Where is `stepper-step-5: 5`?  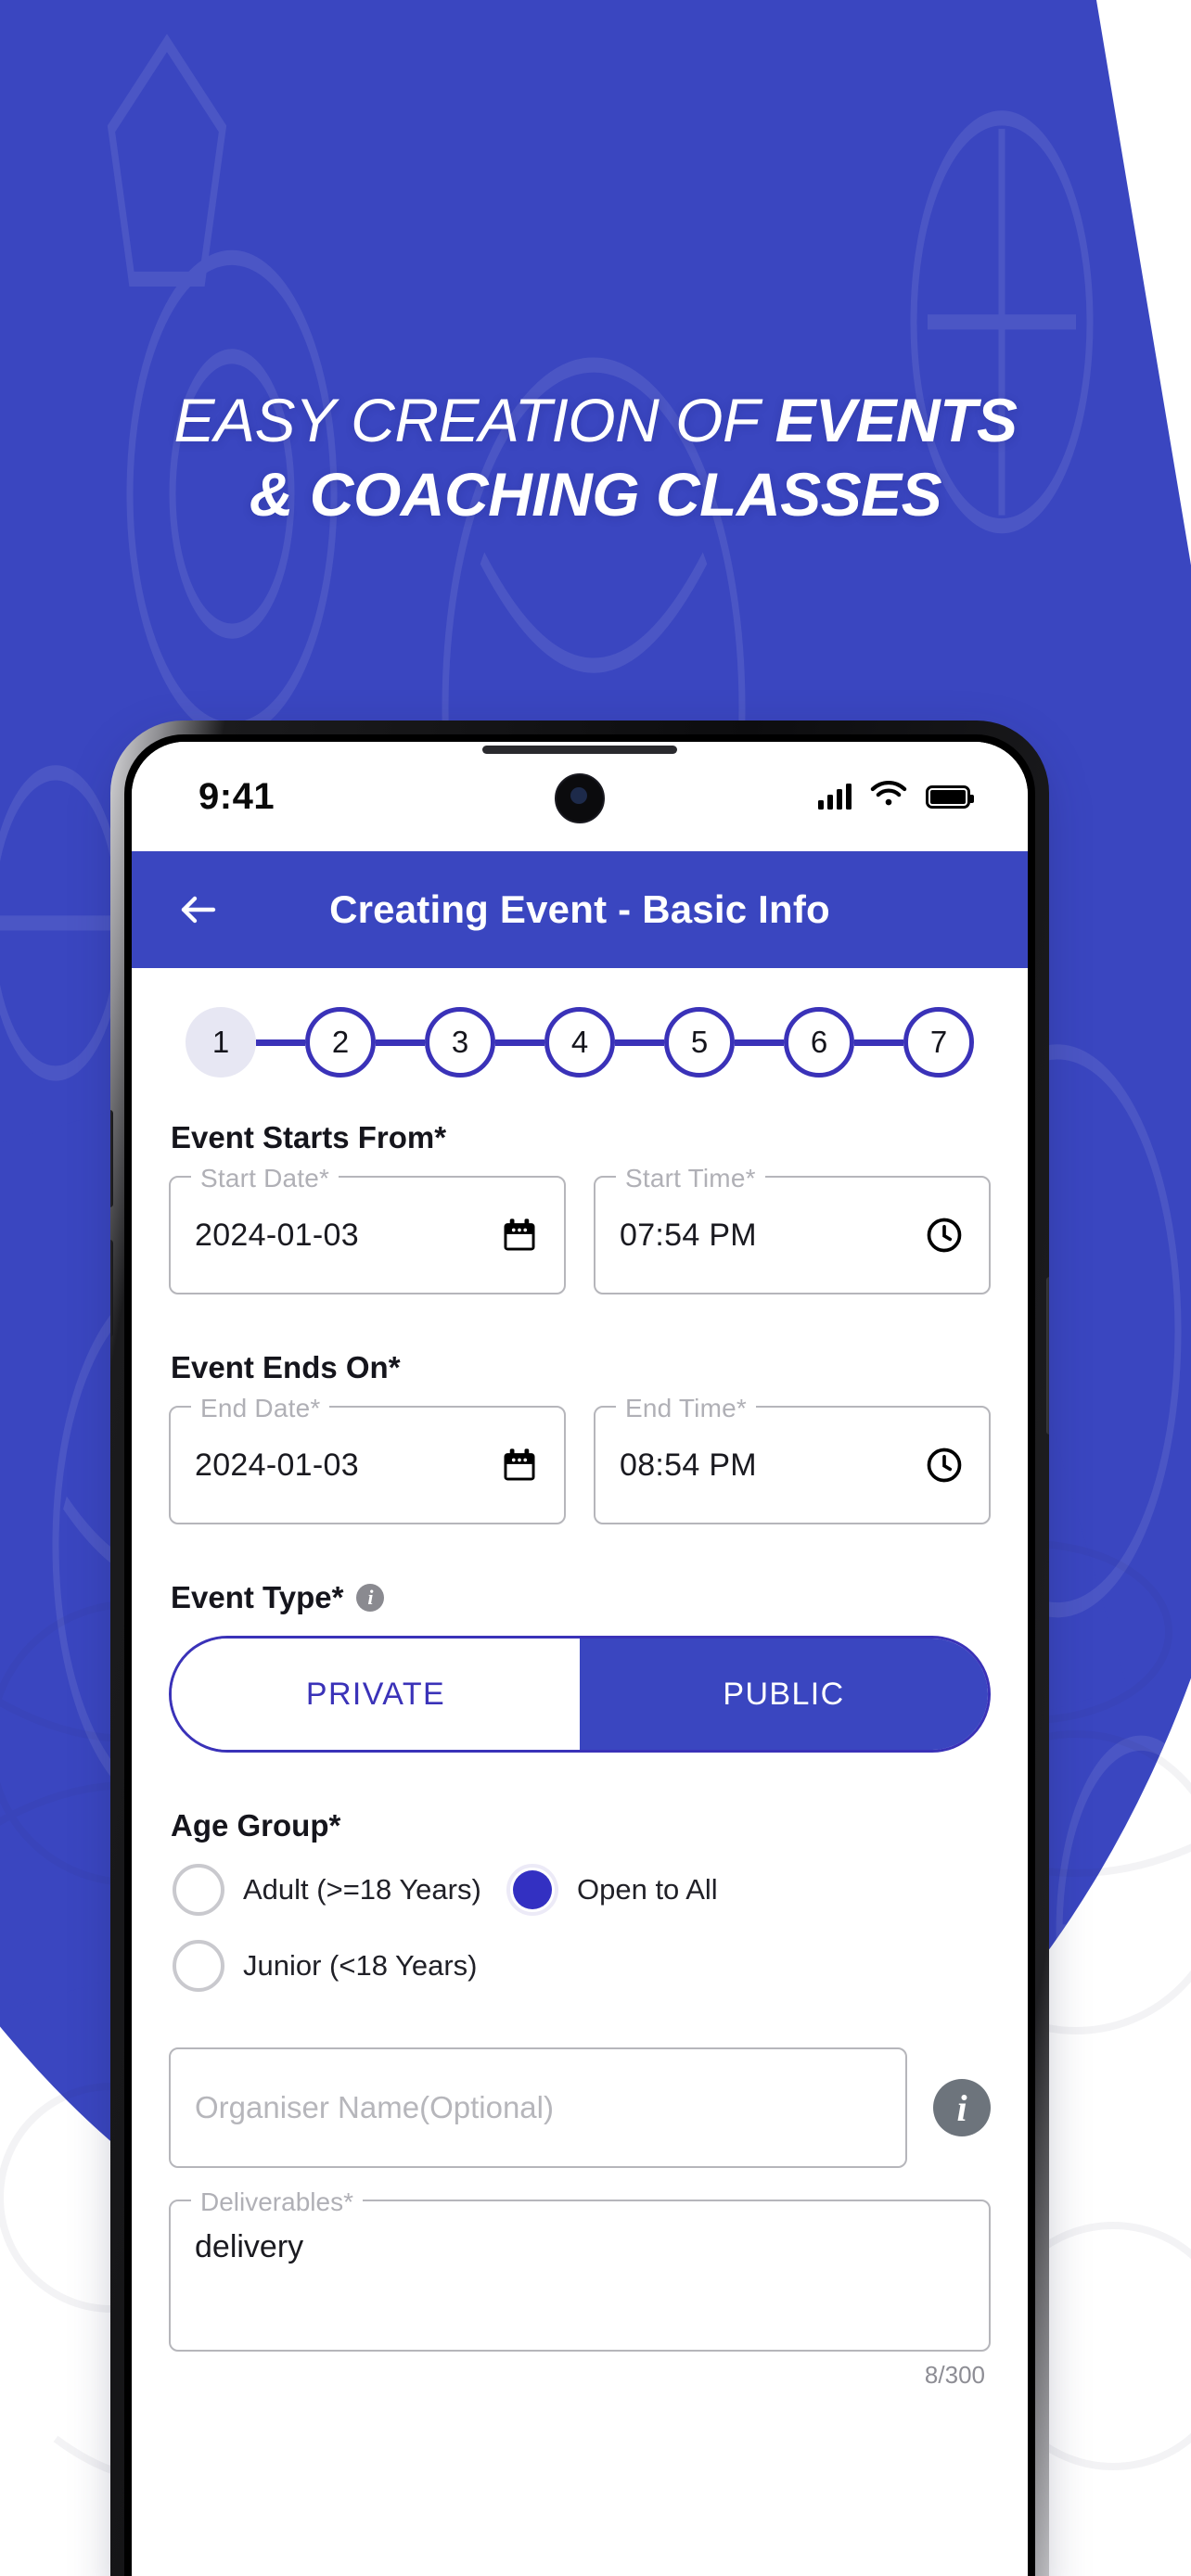 stepper-step-5: 5 is located at coordinates (699, 1042).